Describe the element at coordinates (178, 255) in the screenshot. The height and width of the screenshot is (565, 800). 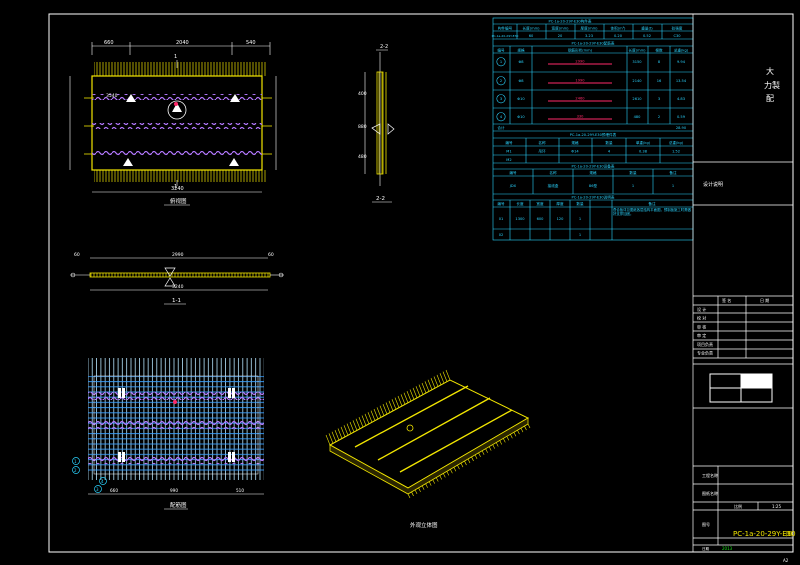
I see `svg-text: 2990` at that location.